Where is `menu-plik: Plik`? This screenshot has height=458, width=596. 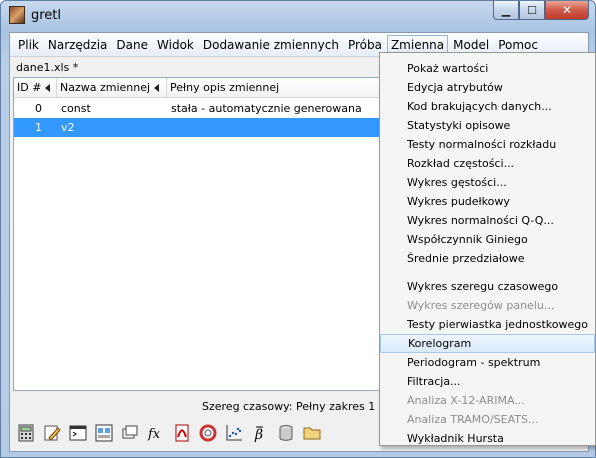
menu-plik: Plik is located at coordinates (28, 45).